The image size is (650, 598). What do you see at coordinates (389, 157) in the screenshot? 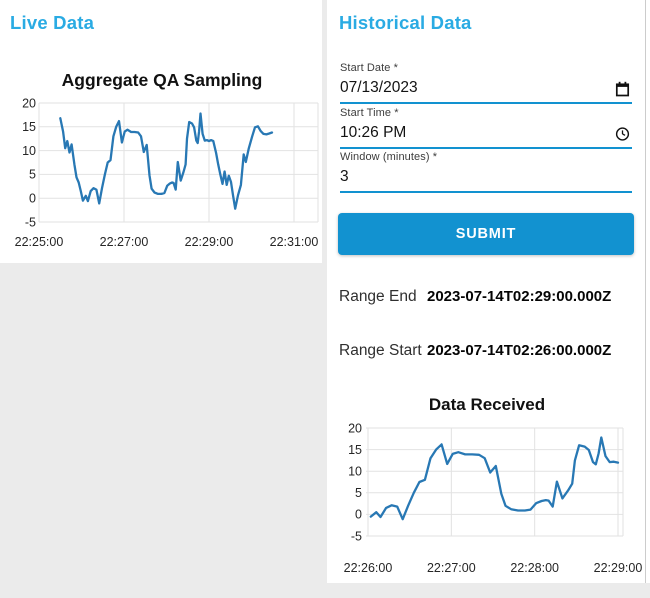
I see `window-minutes-label: Window (minutes) *` at bounding box center [389, 157].